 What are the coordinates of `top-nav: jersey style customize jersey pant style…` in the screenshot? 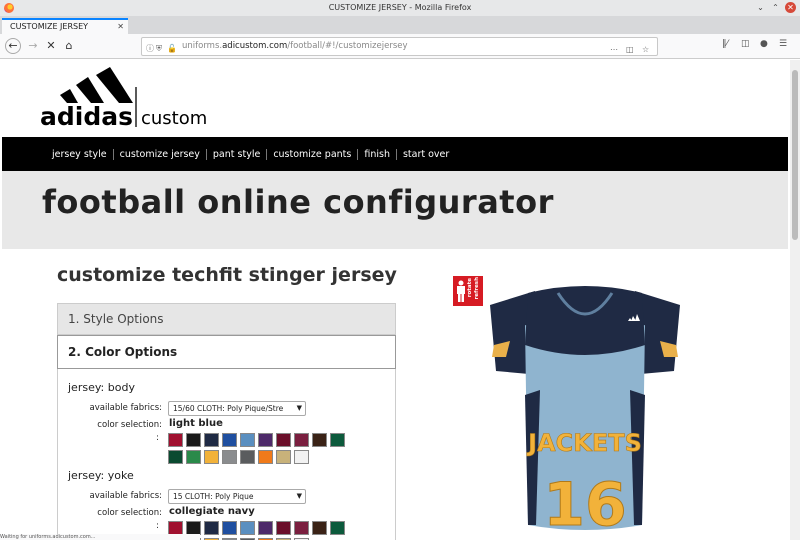 It's located at (395, 154).